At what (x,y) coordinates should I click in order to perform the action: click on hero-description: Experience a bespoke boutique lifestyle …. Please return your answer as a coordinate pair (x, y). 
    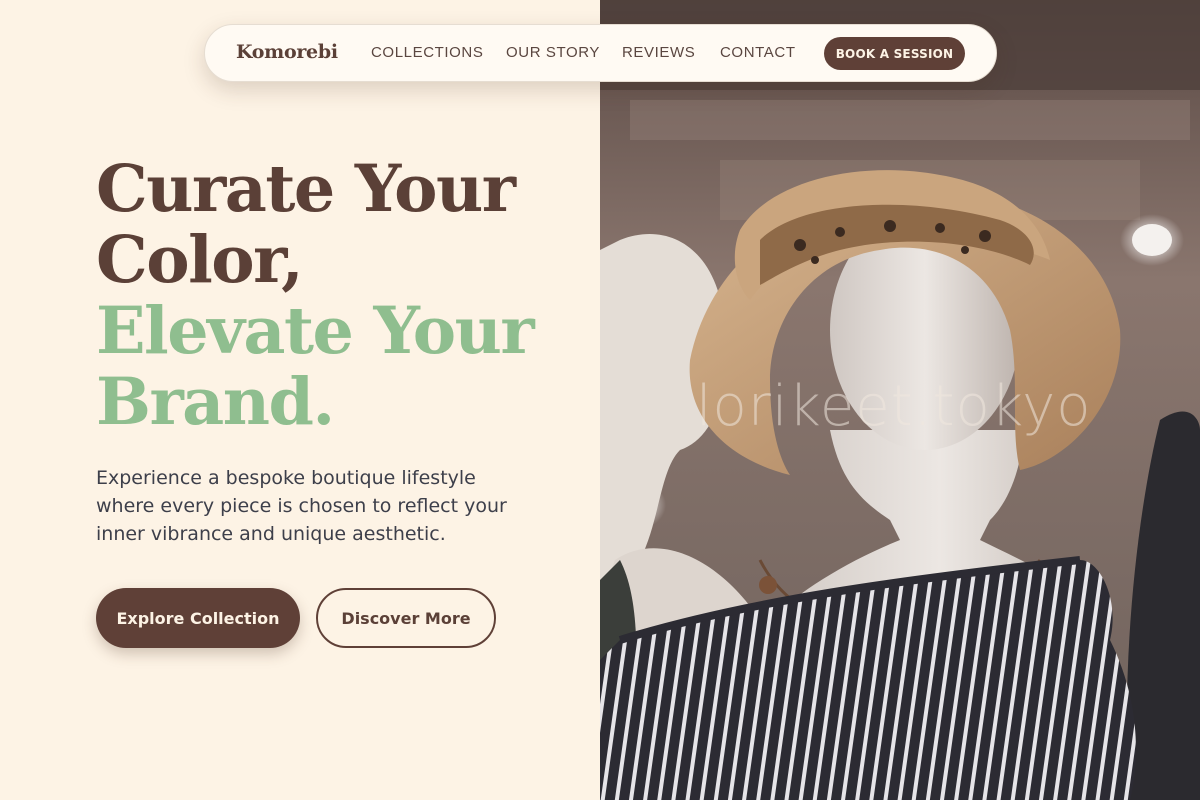
    Looking at the image, I should click on (301, 506).